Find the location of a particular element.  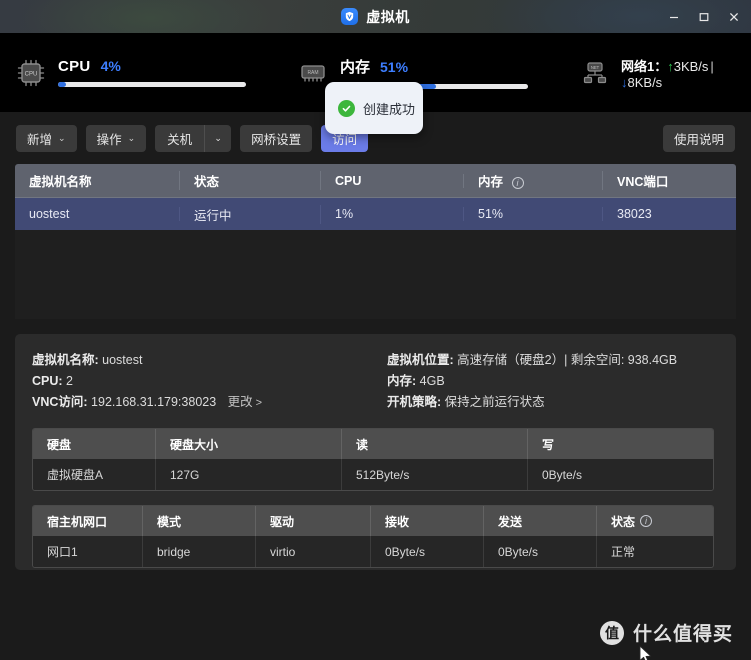

cell-net-status: 正常 is located at coordinates (623, 552).